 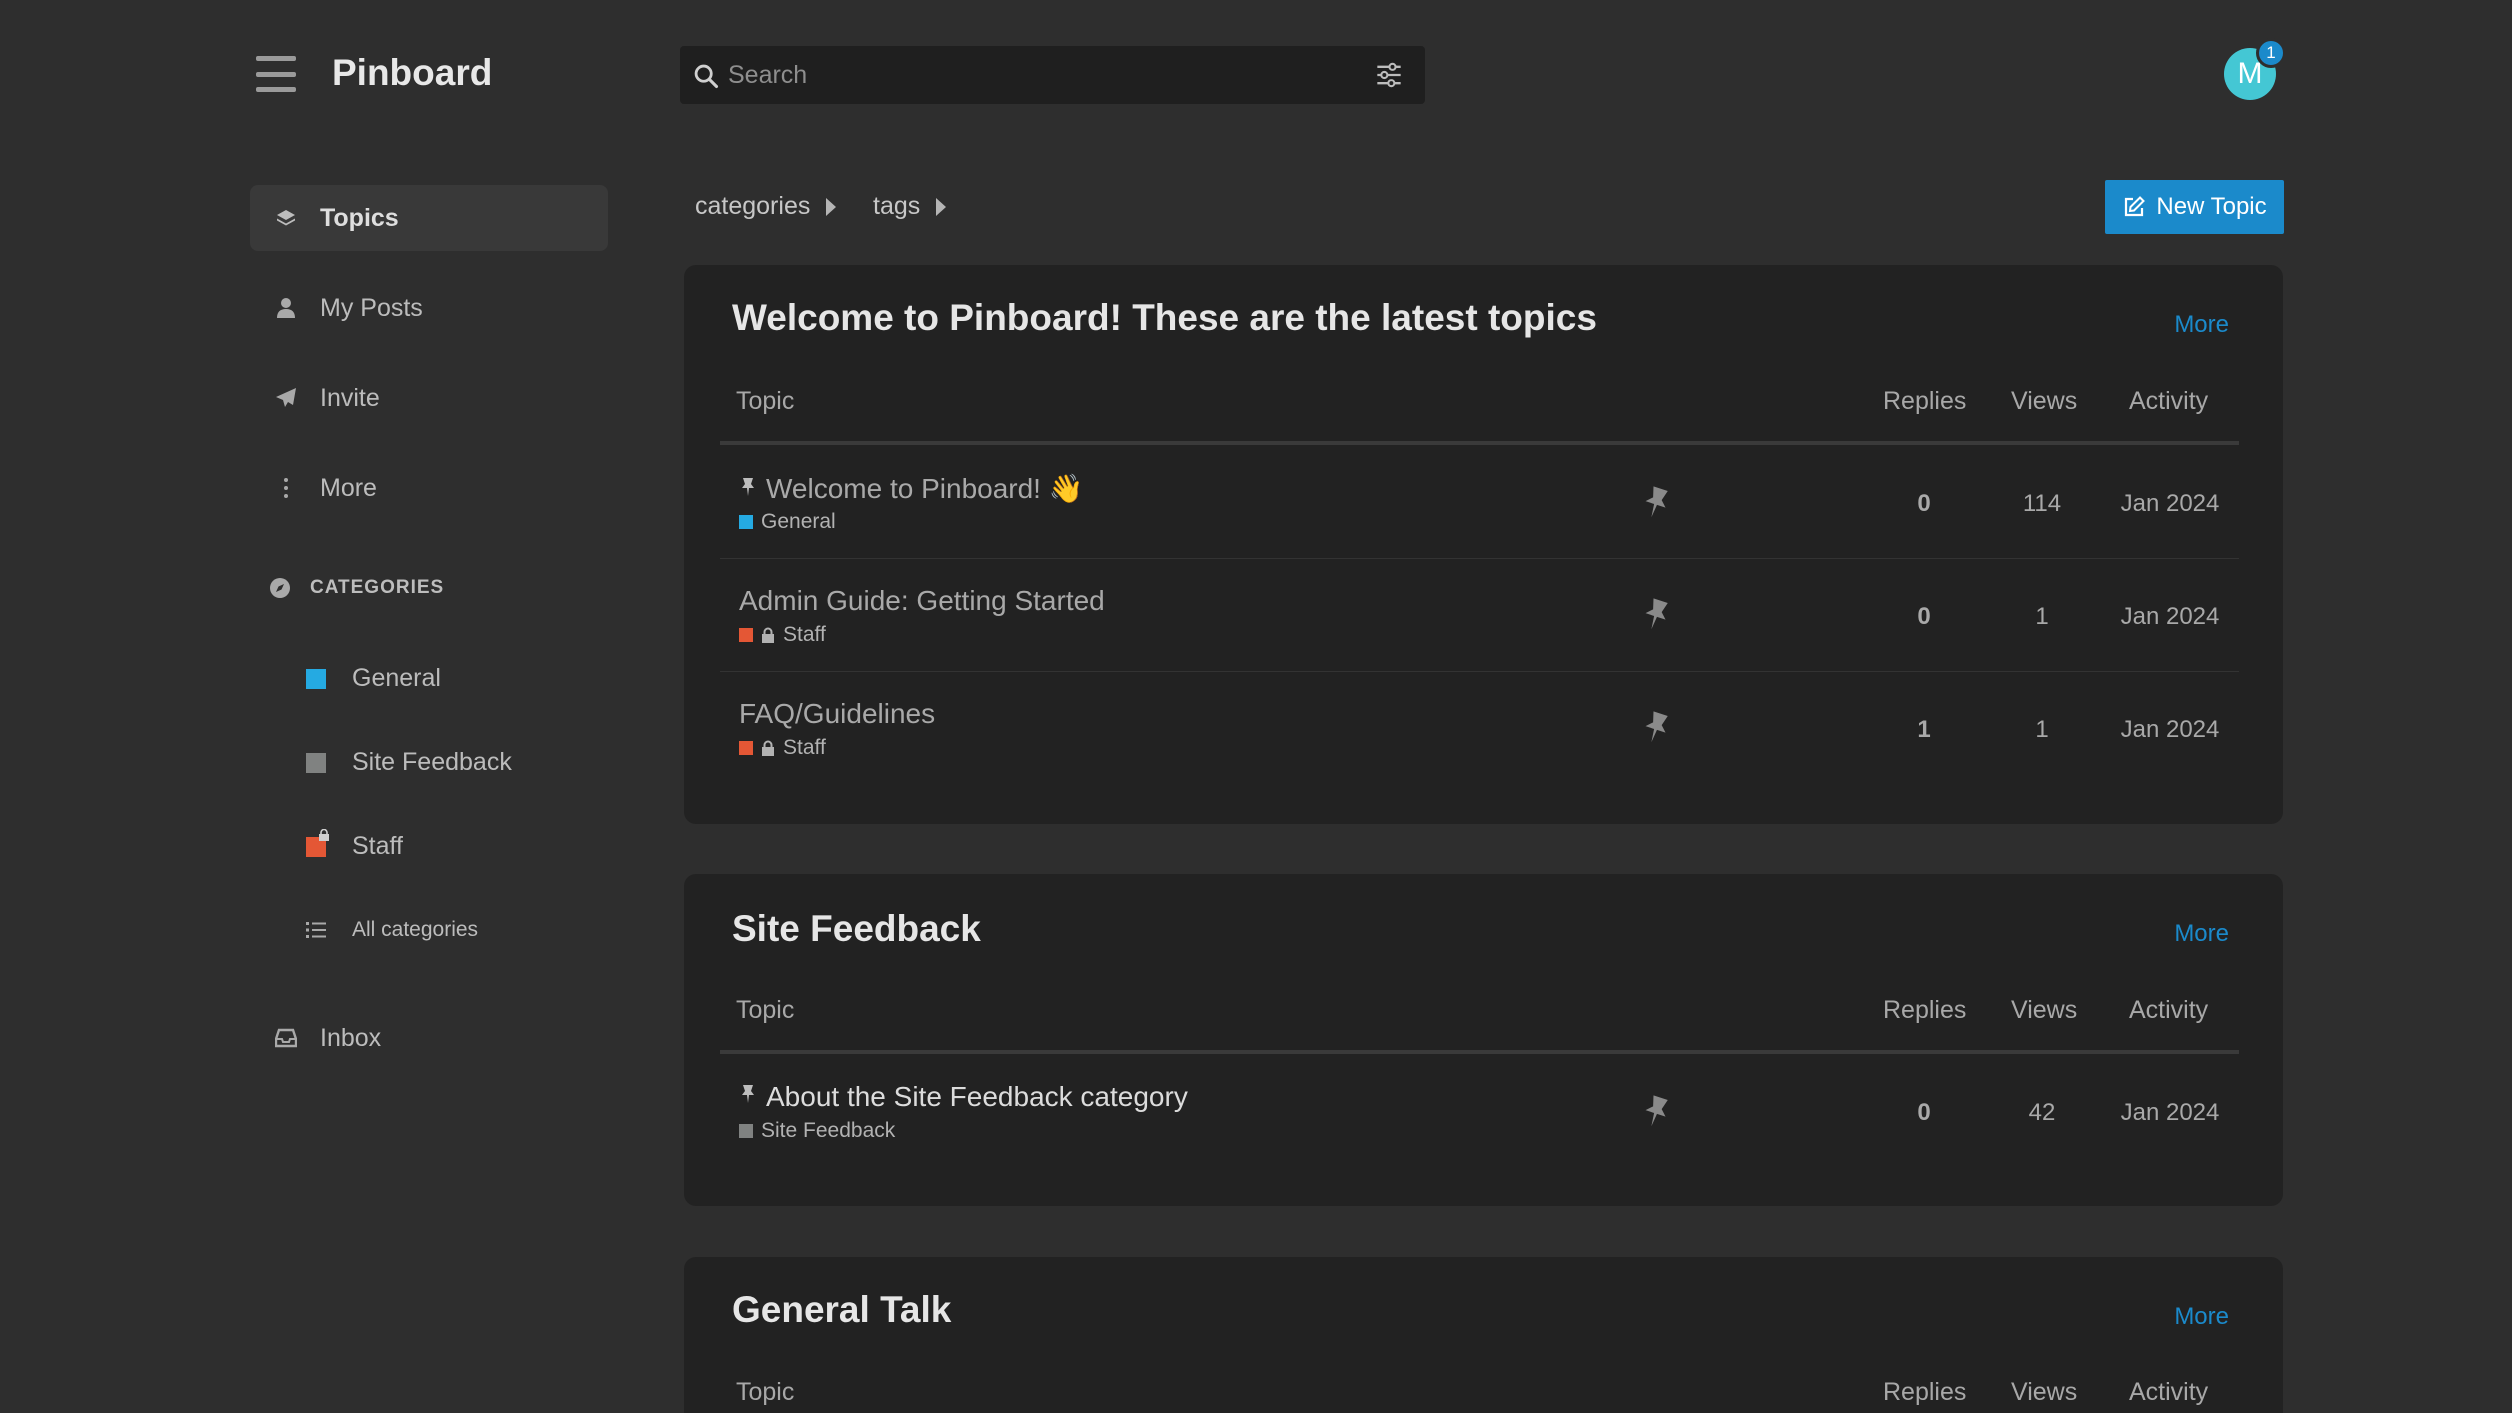 I want to click on sidebar-category-general: General, so click(x=373, y=678).